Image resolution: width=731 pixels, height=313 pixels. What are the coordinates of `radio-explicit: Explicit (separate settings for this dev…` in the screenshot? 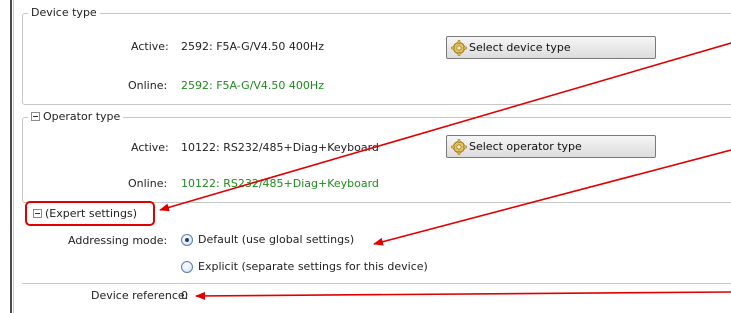 It's located at (304, 266).